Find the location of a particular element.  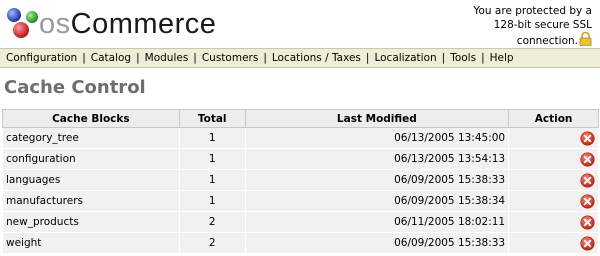

cache-block-name: languages is located at coordinates (91, 180).